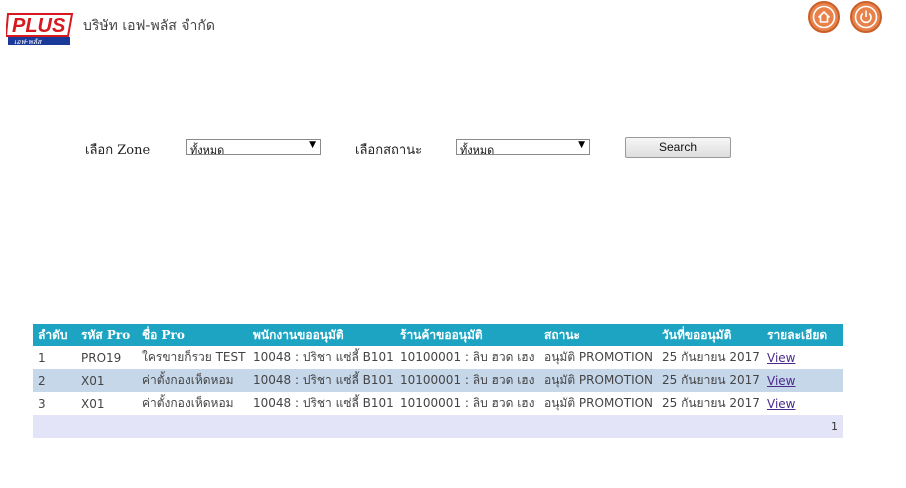 This screenshot has width=906, height=488. Describe the element at coordinates (834, 426) in the screenshot. I see `page-link: 1` at that location.